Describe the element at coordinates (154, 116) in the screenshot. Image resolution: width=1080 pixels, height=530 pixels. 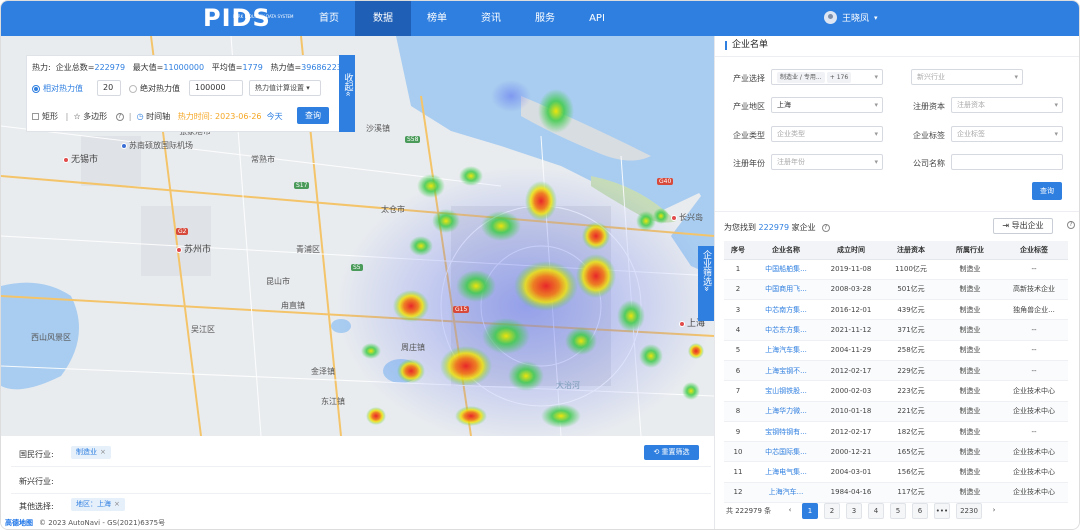
I see `timeline-toggle: ◷ 时间轴` at that location.